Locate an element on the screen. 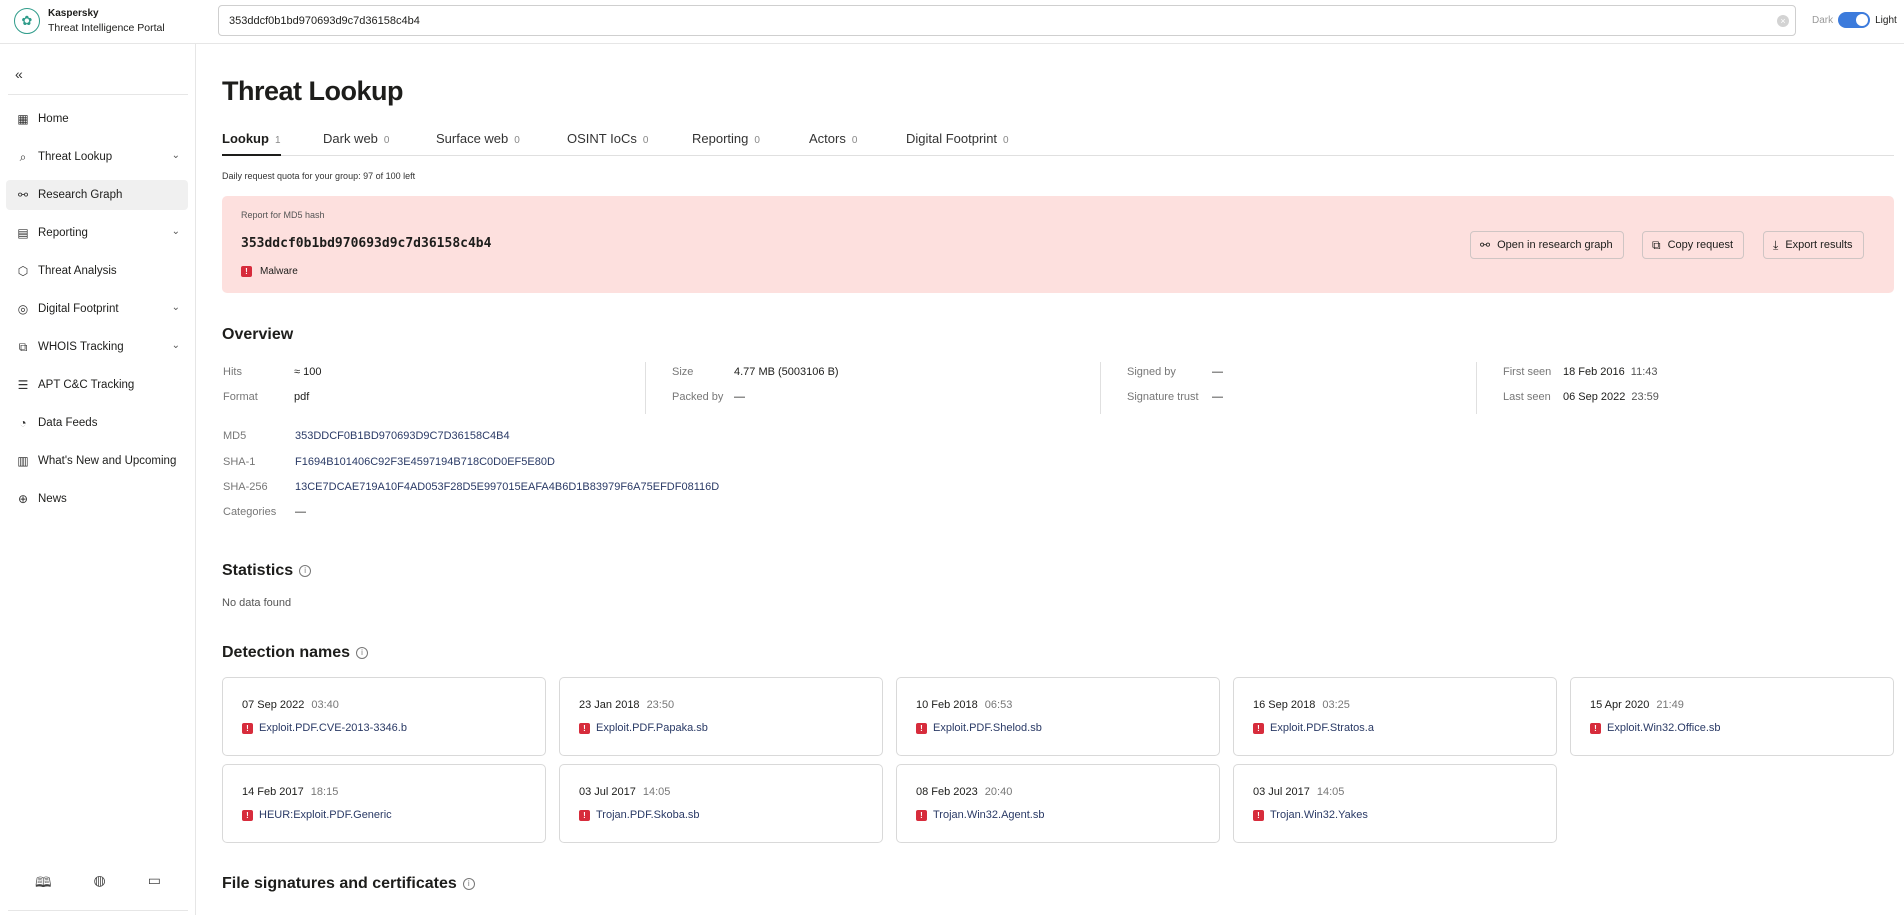 Image resolution: width=1904 pixels, height=915 pixels. feed-icon: ◔ is located at coordinates (23, 423).